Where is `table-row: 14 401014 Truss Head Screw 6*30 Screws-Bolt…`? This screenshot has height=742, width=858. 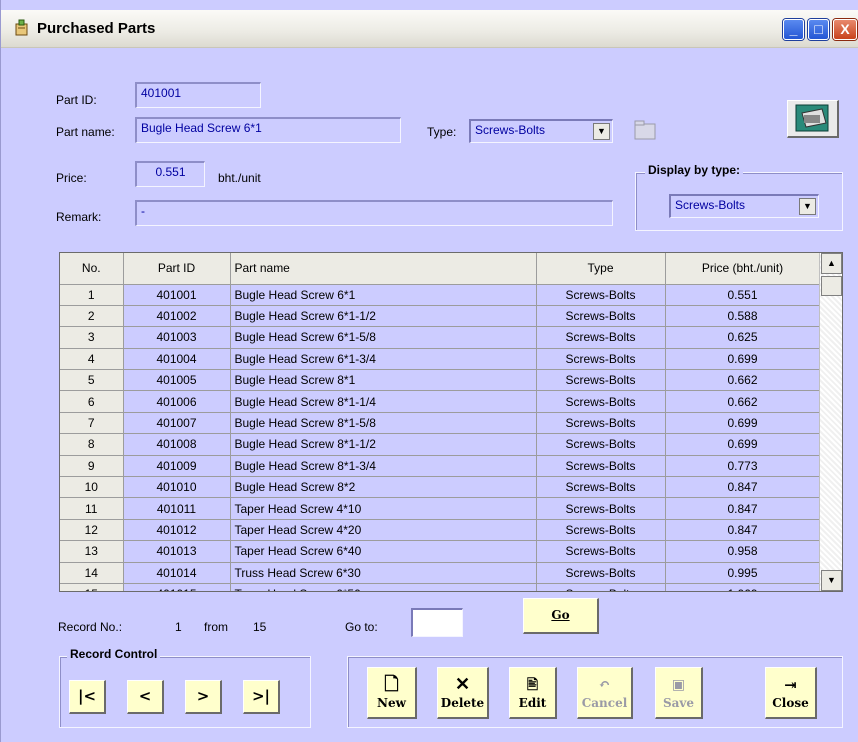
table-row: 14 401014 Truss Head Screw 6*30 Screws-Bolt… is located at coordinates (440, 573).